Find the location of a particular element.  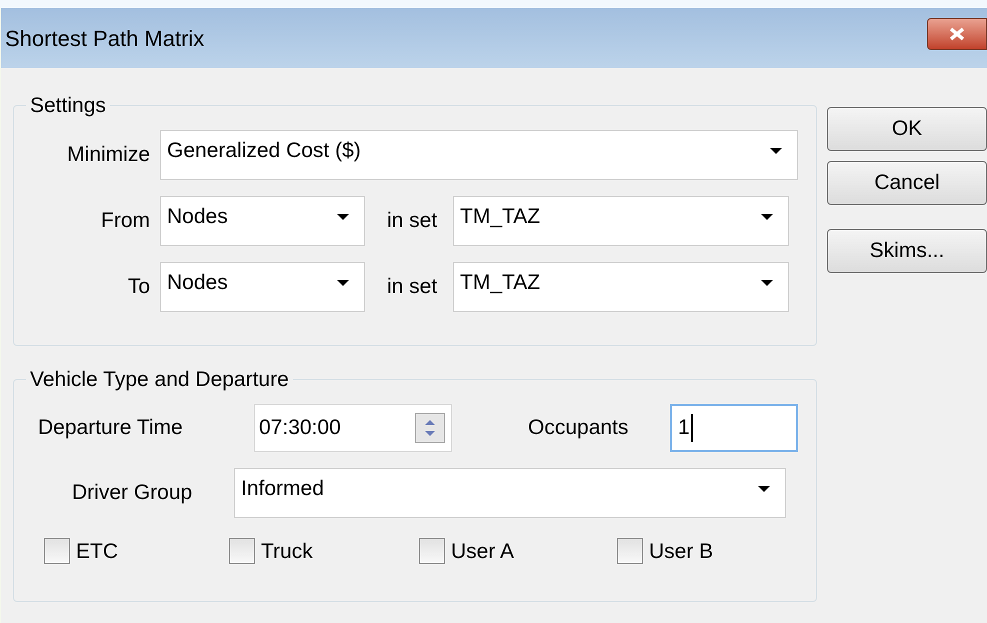

close-button is located at coordinates (957, 34).